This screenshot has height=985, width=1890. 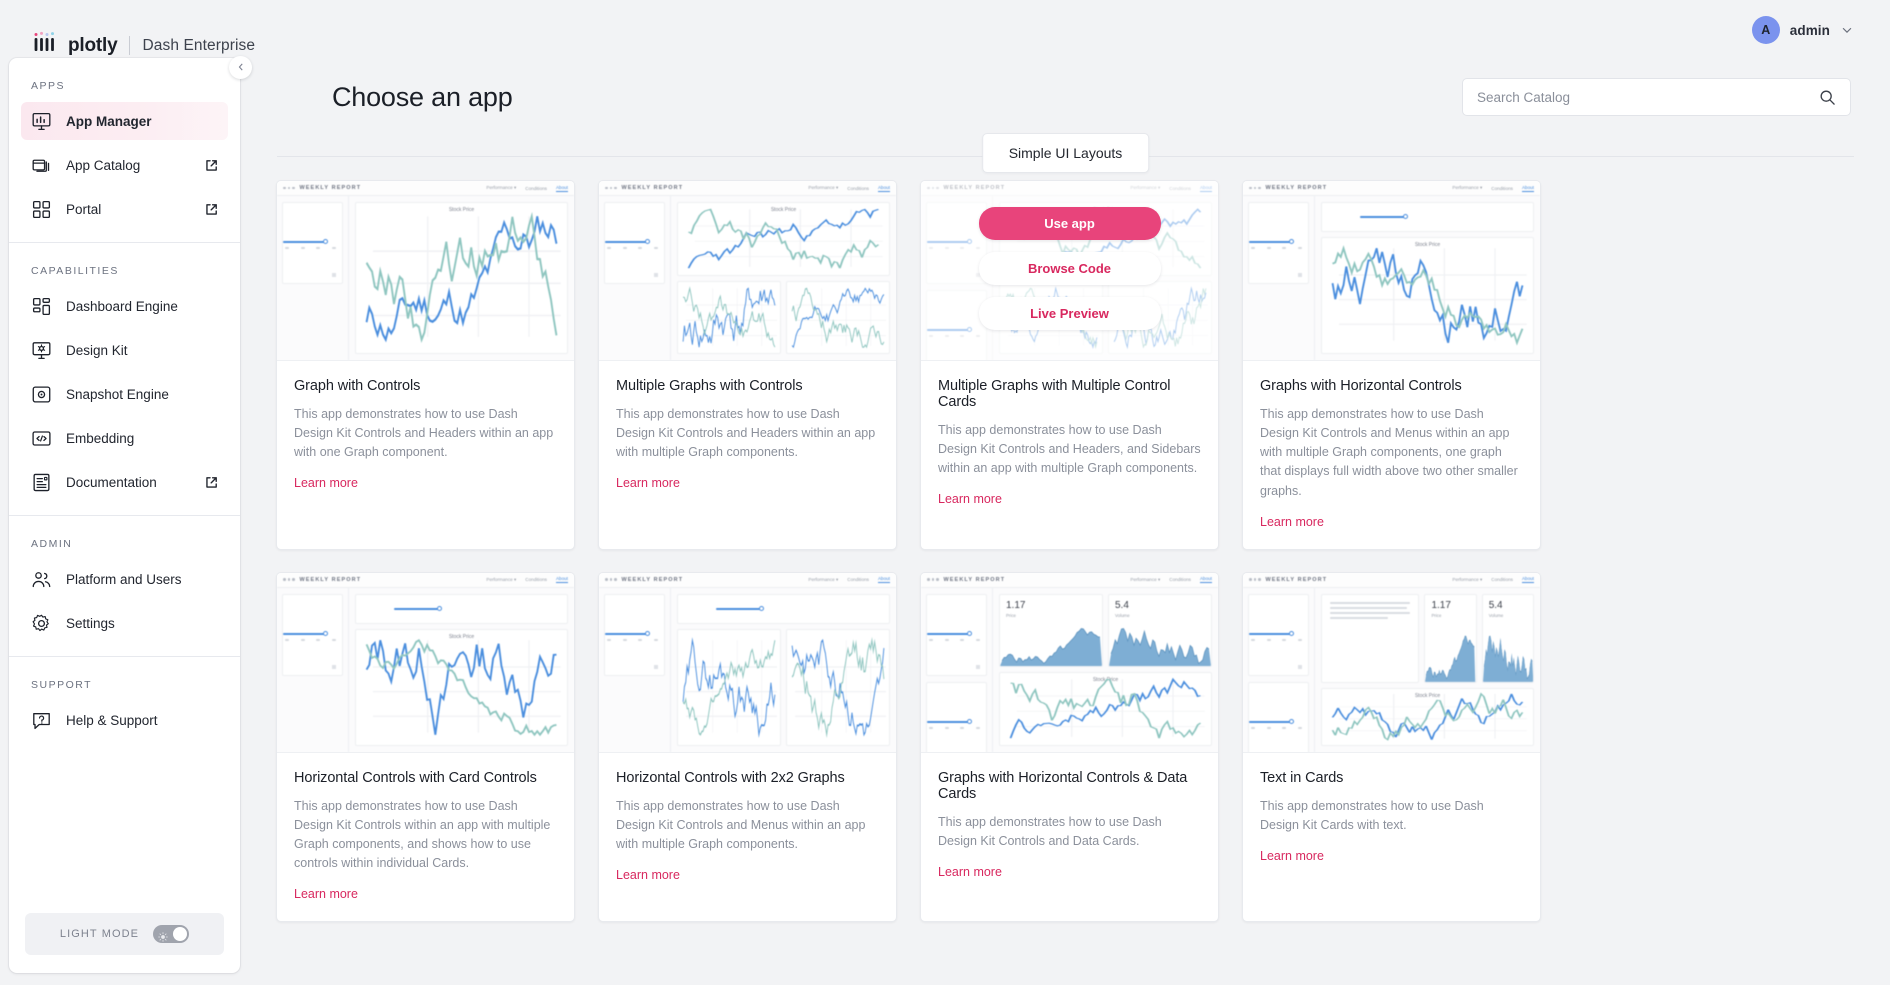 What do you see at coordinates (124, 306) in the screenshot?
I see `sidebar-item-dashboard-engine: Dashboard Engine` at bounding box center [124, 306].